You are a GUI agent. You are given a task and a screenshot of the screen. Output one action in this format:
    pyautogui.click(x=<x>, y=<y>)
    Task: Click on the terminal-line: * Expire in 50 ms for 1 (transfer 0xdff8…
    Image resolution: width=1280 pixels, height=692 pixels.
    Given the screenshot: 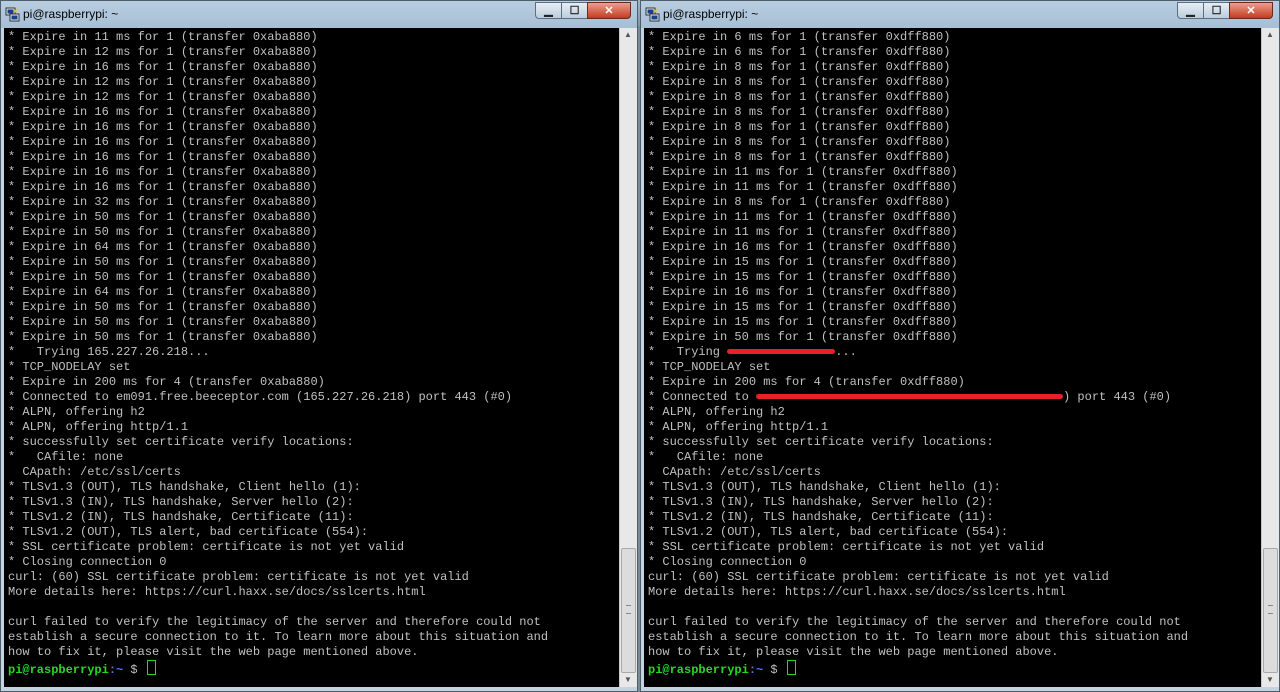 What is the action you would take?
    pyautogui.click(x=803, y=337)
    